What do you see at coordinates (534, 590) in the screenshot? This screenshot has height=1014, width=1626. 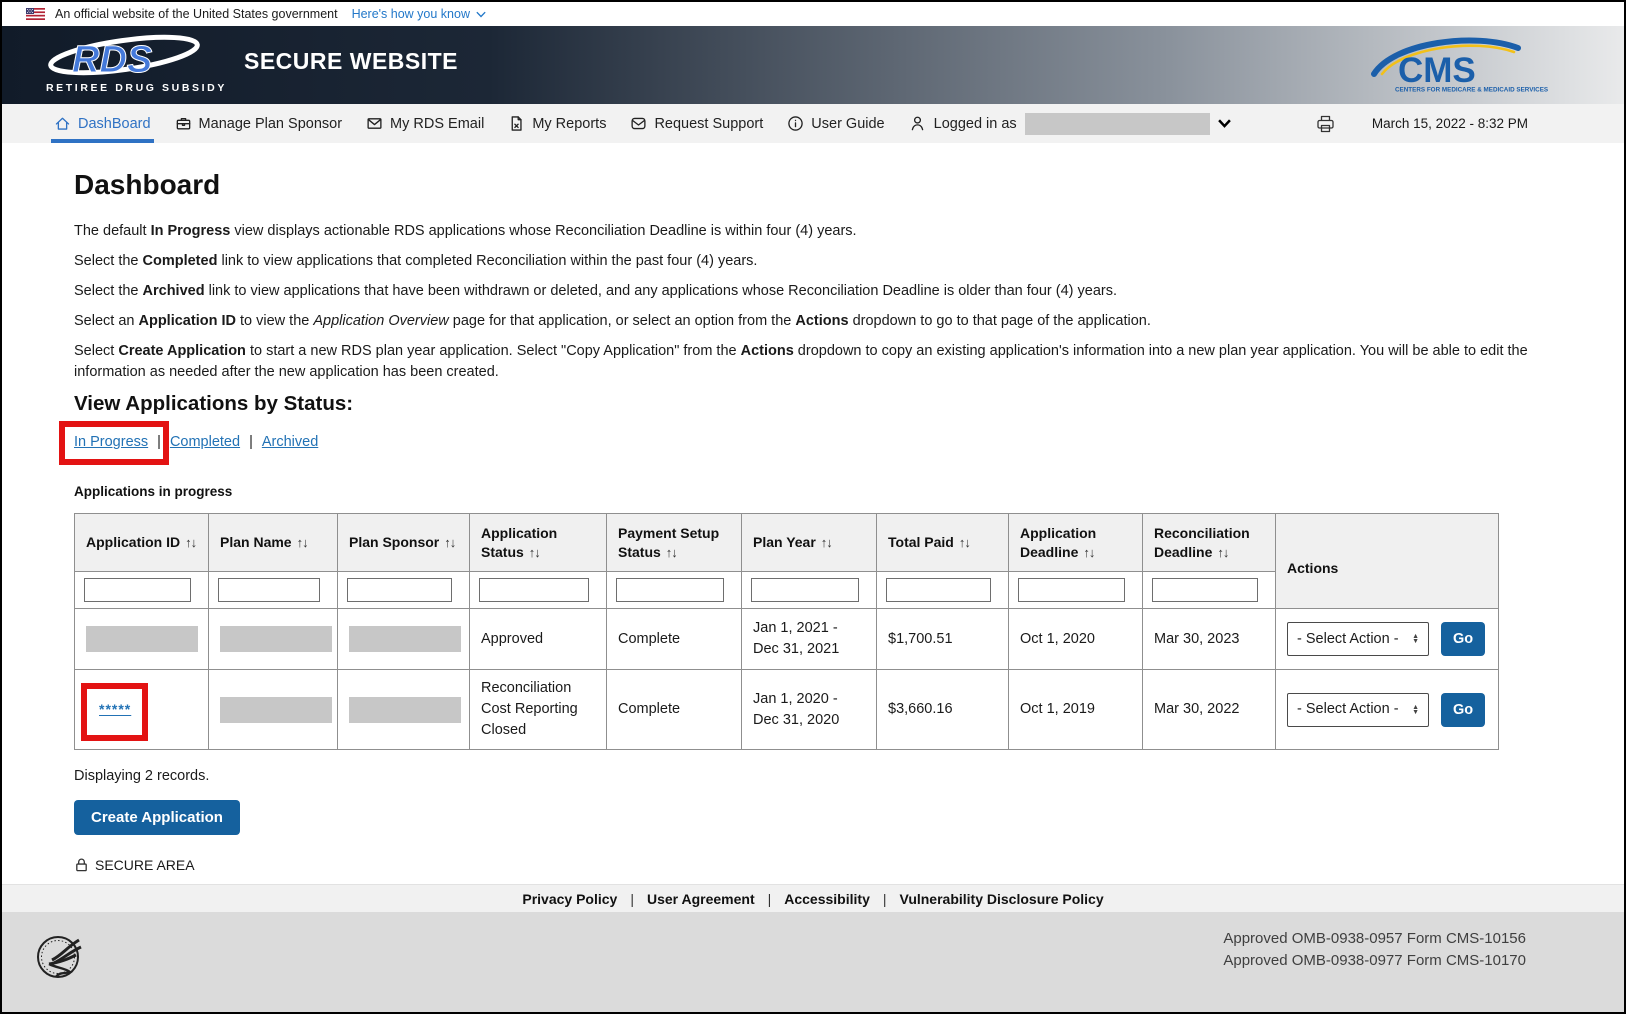 I see `filter-input-application-status` at bounding box center [534, 590].